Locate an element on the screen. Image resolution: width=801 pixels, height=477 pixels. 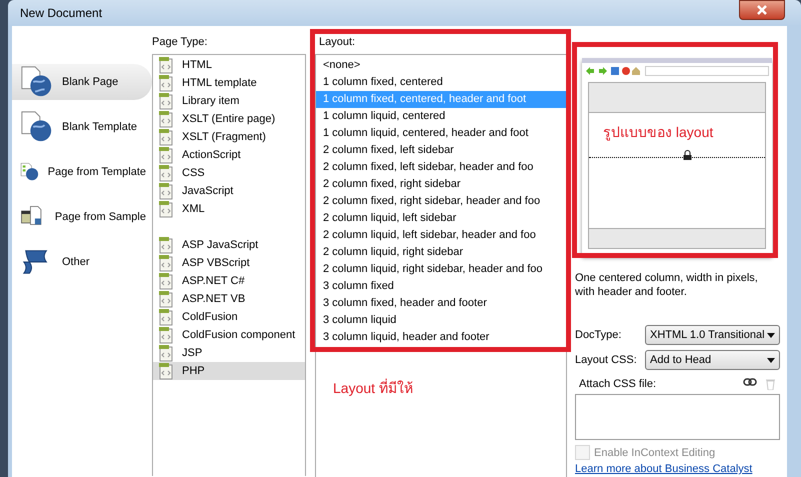
page-type-item: ActionScript is located at coordinates (229, 155).